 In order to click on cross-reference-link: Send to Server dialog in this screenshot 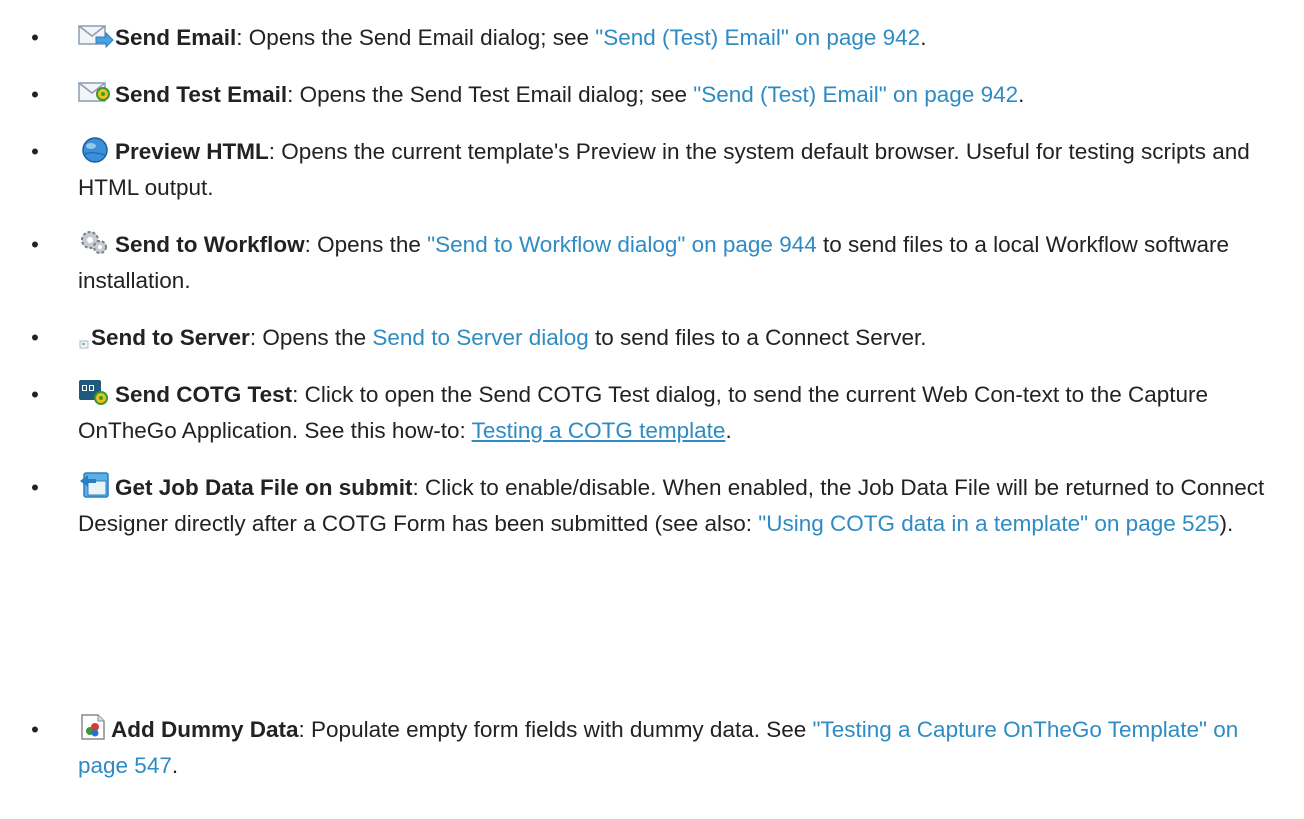, I will do `click(480, 337)`.